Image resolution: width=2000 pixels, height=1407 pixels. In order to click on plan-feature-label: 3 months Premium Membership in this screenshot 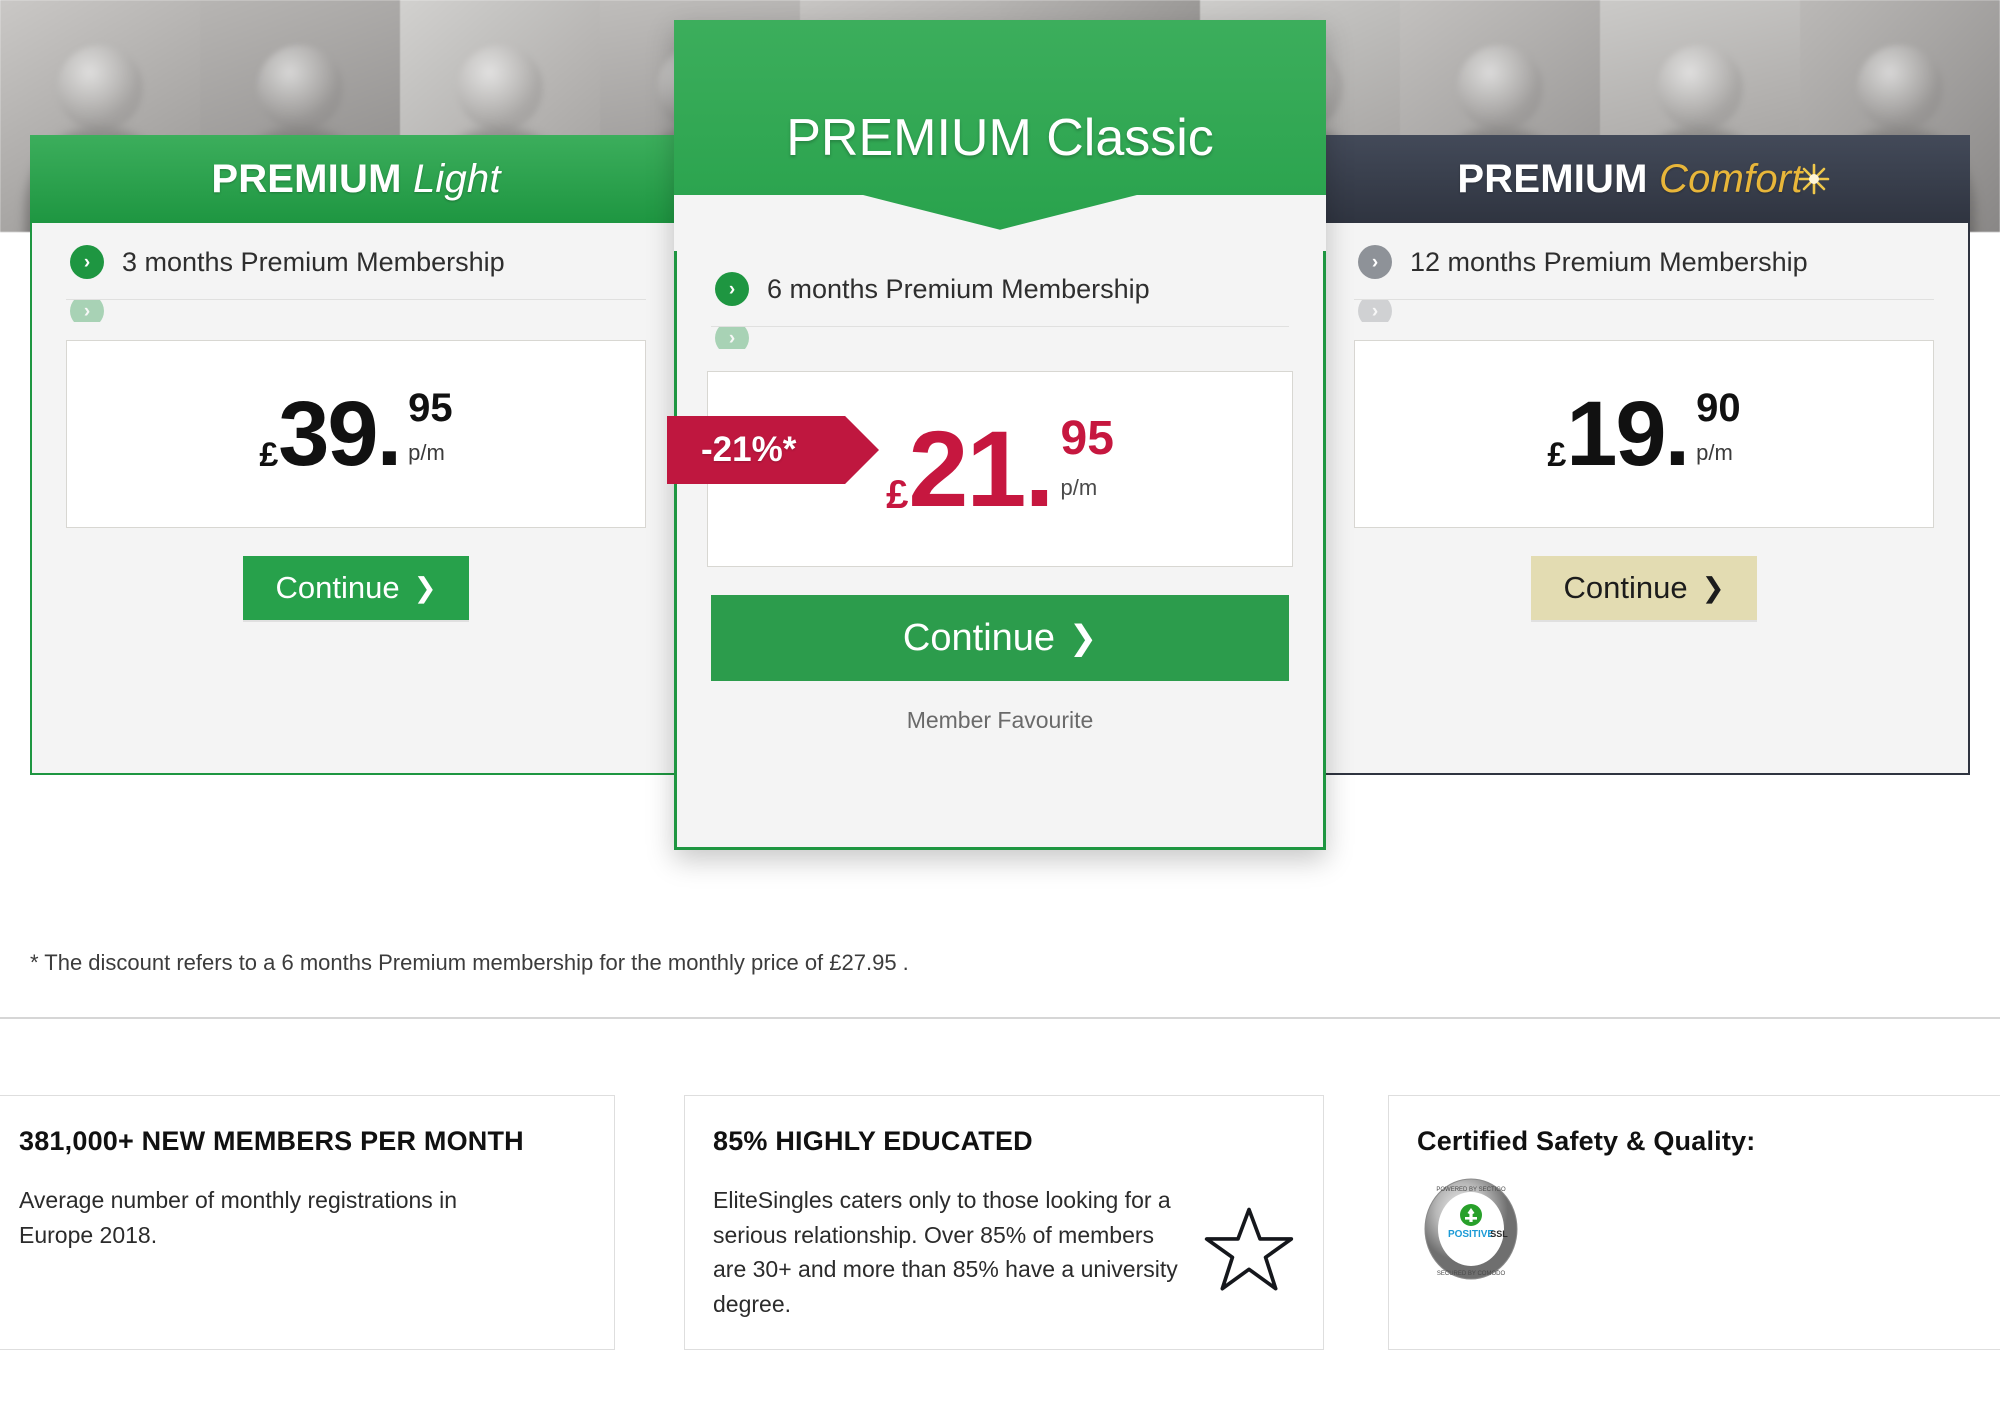, I will do `click(313, 261)`.